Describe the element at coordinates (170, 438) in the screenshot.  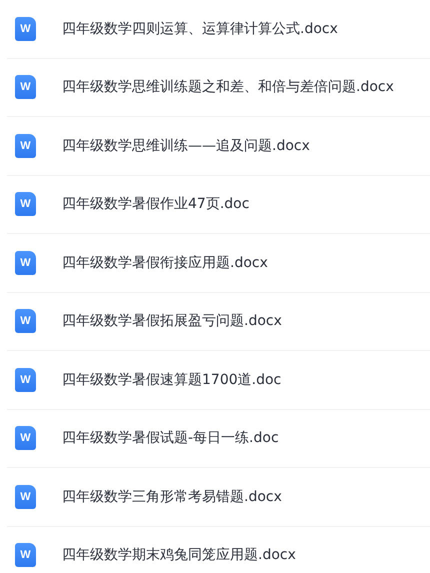
I see `file-name: 四年级数学暑假试题-每日一练.doc` at that location.